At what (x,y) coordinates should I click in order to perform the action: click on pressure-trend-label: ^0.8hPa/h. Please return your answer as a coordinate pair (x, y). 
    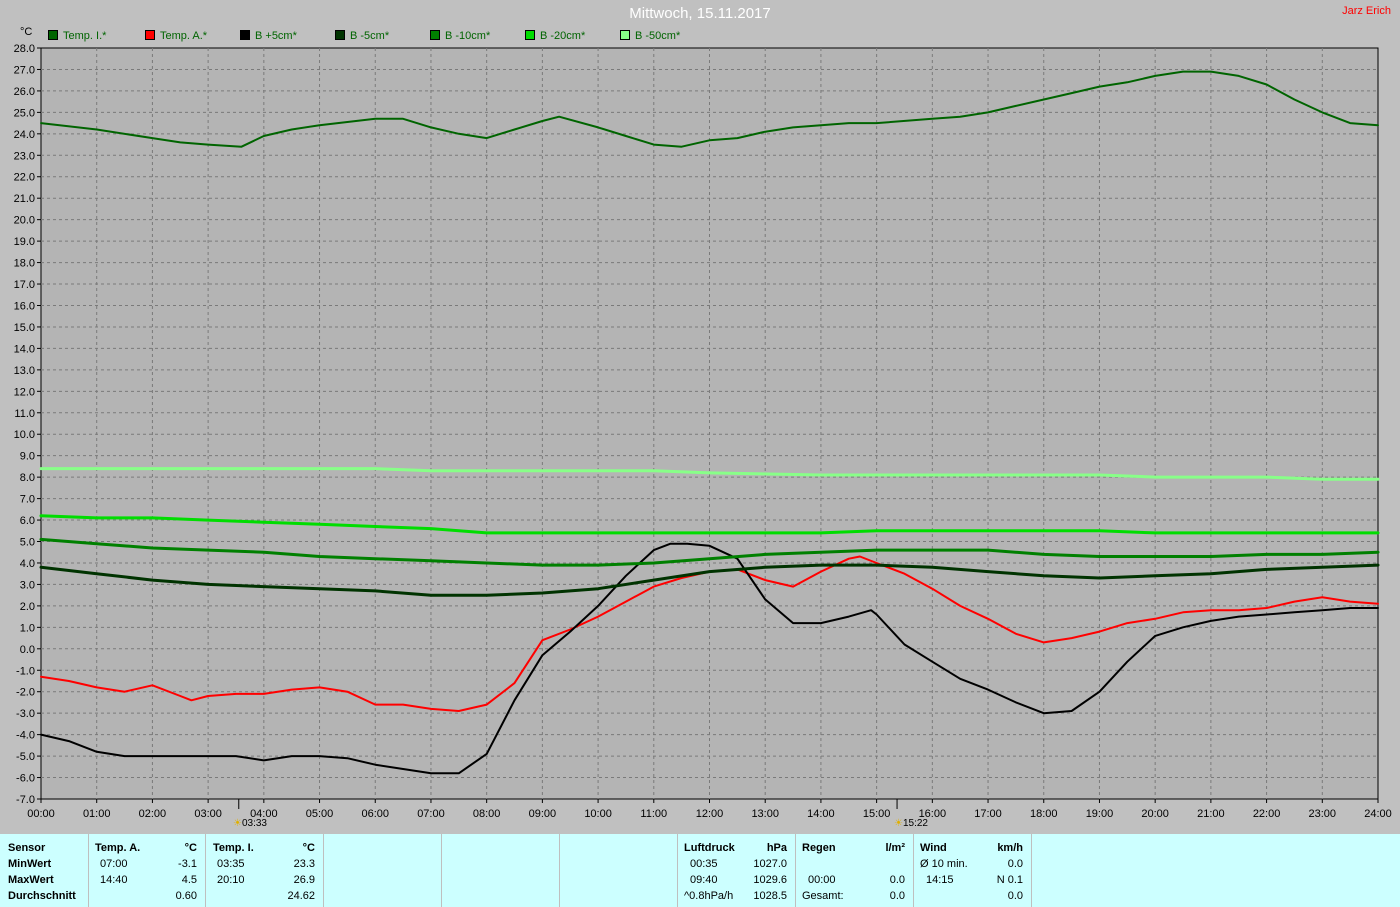
    Looking at the image, I should click on (709, 896).